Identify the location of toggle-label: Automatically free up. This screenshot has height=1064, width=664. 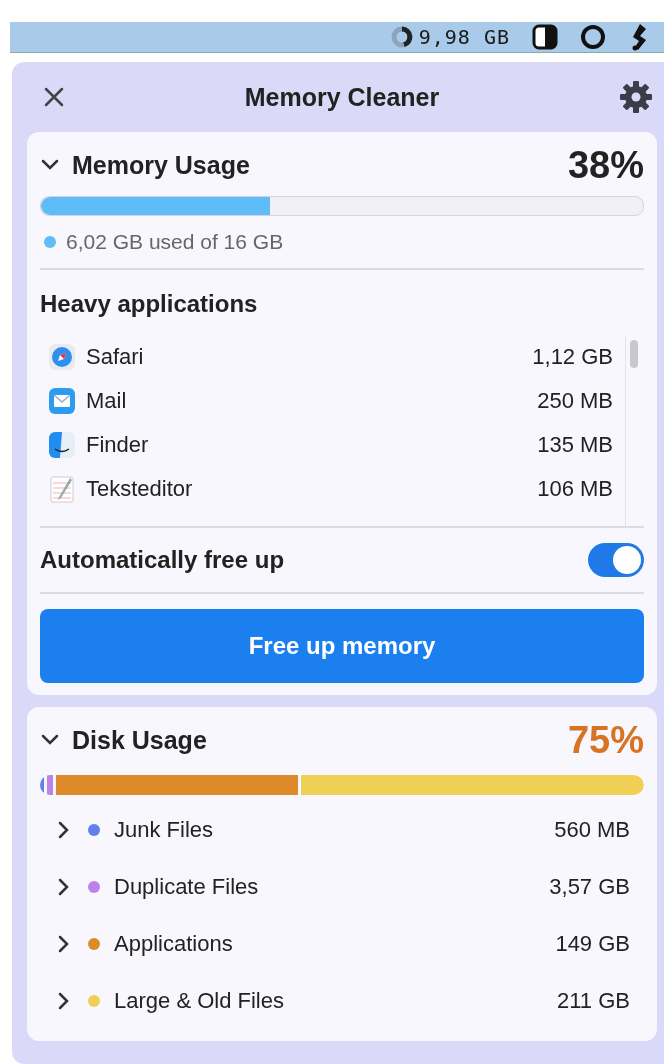
(162, 560).